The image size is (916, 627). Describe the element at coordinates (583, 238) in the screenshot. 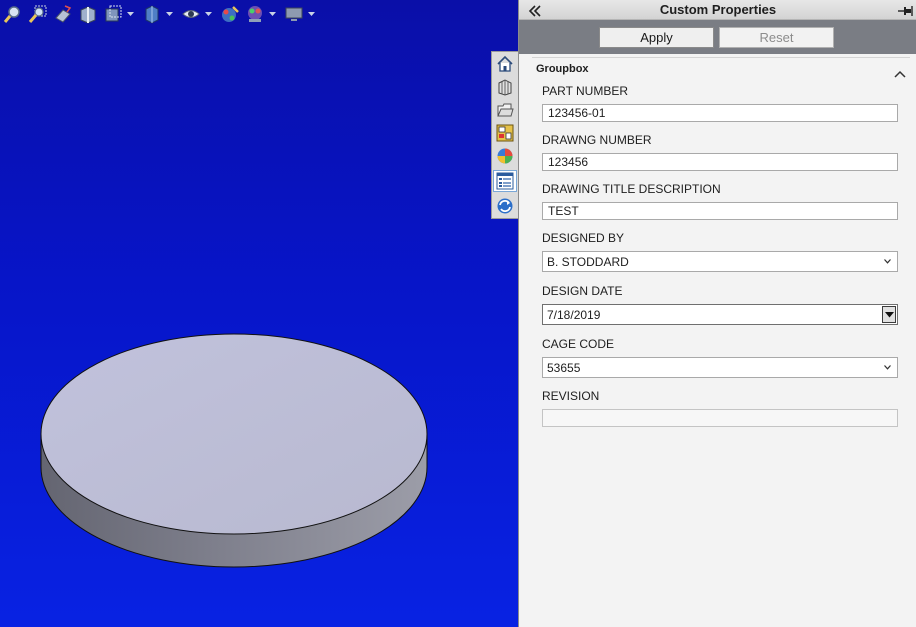

I see `designed-by-label: DESIGNED BY` at that location.